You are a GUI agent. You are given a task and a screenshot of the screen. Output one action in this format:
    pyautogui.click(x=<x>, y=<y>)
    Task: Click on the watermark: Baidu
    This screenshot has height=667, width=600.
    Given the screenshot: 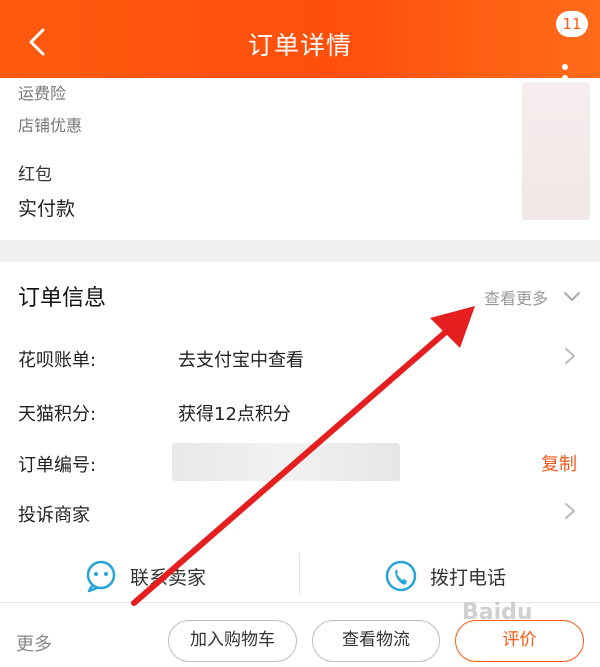 What is the action you would take?
    pyautogui.click(x=497, y=612)
    